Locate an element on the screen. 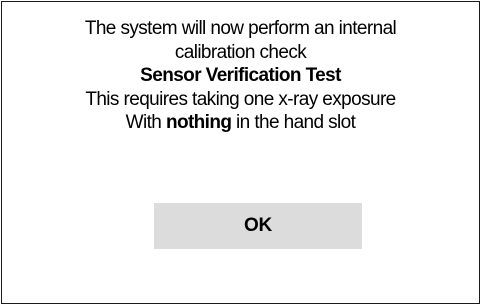 Image resolution: width=481 pixels, height=305 pixels. line-5-emphasis: nothing is located at coordinates (198, 122).